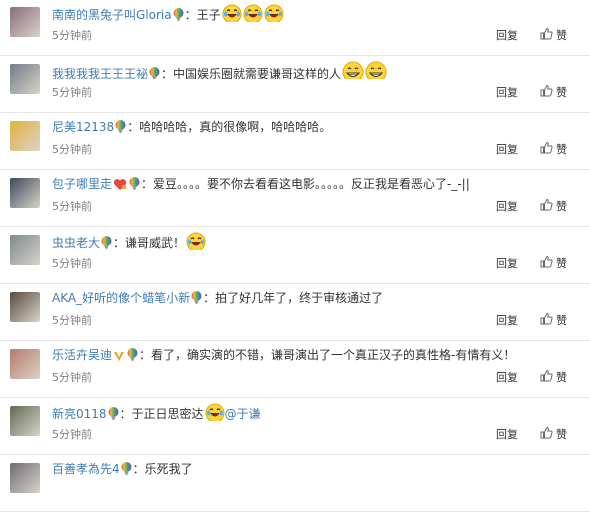 The image size is (590, 512). I want to click on username-link: 百善孝為先4, so click(86, 469).